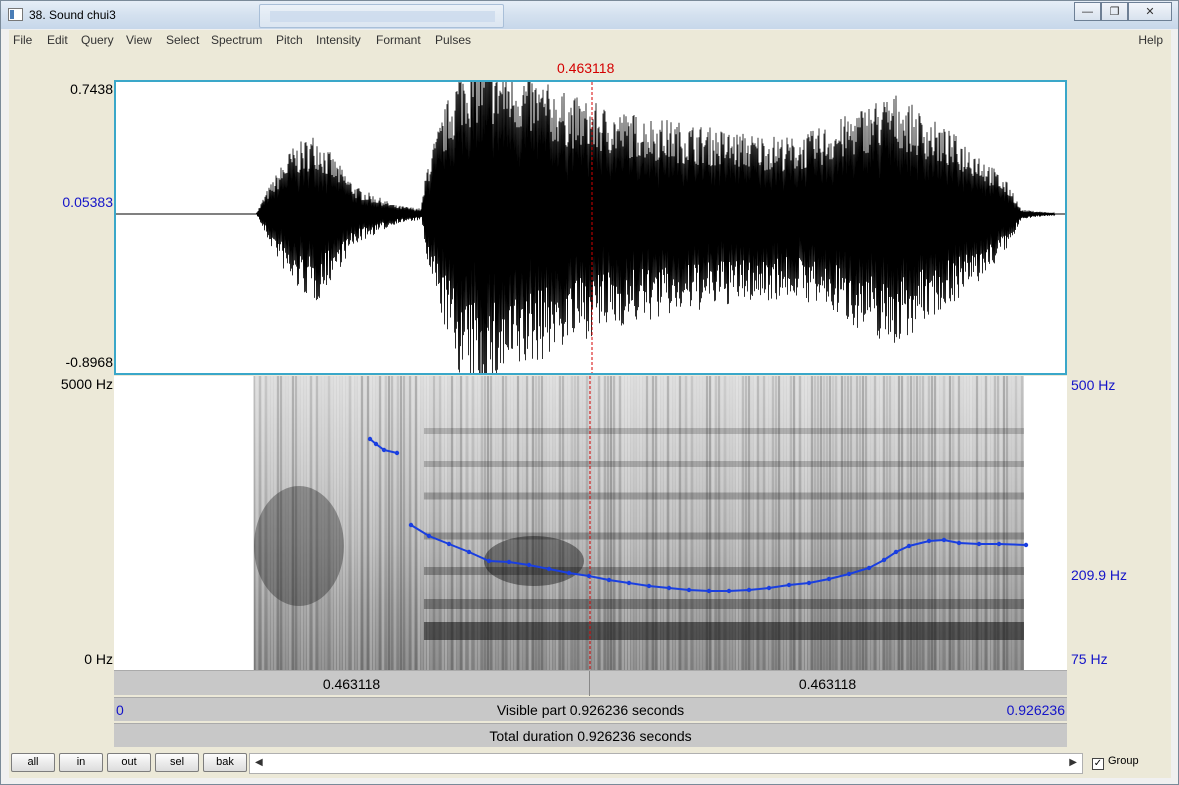 This screenshot has width=1179, height=785. I want to click on waveform-ymax-label: 0.7438, so click(91, 89).